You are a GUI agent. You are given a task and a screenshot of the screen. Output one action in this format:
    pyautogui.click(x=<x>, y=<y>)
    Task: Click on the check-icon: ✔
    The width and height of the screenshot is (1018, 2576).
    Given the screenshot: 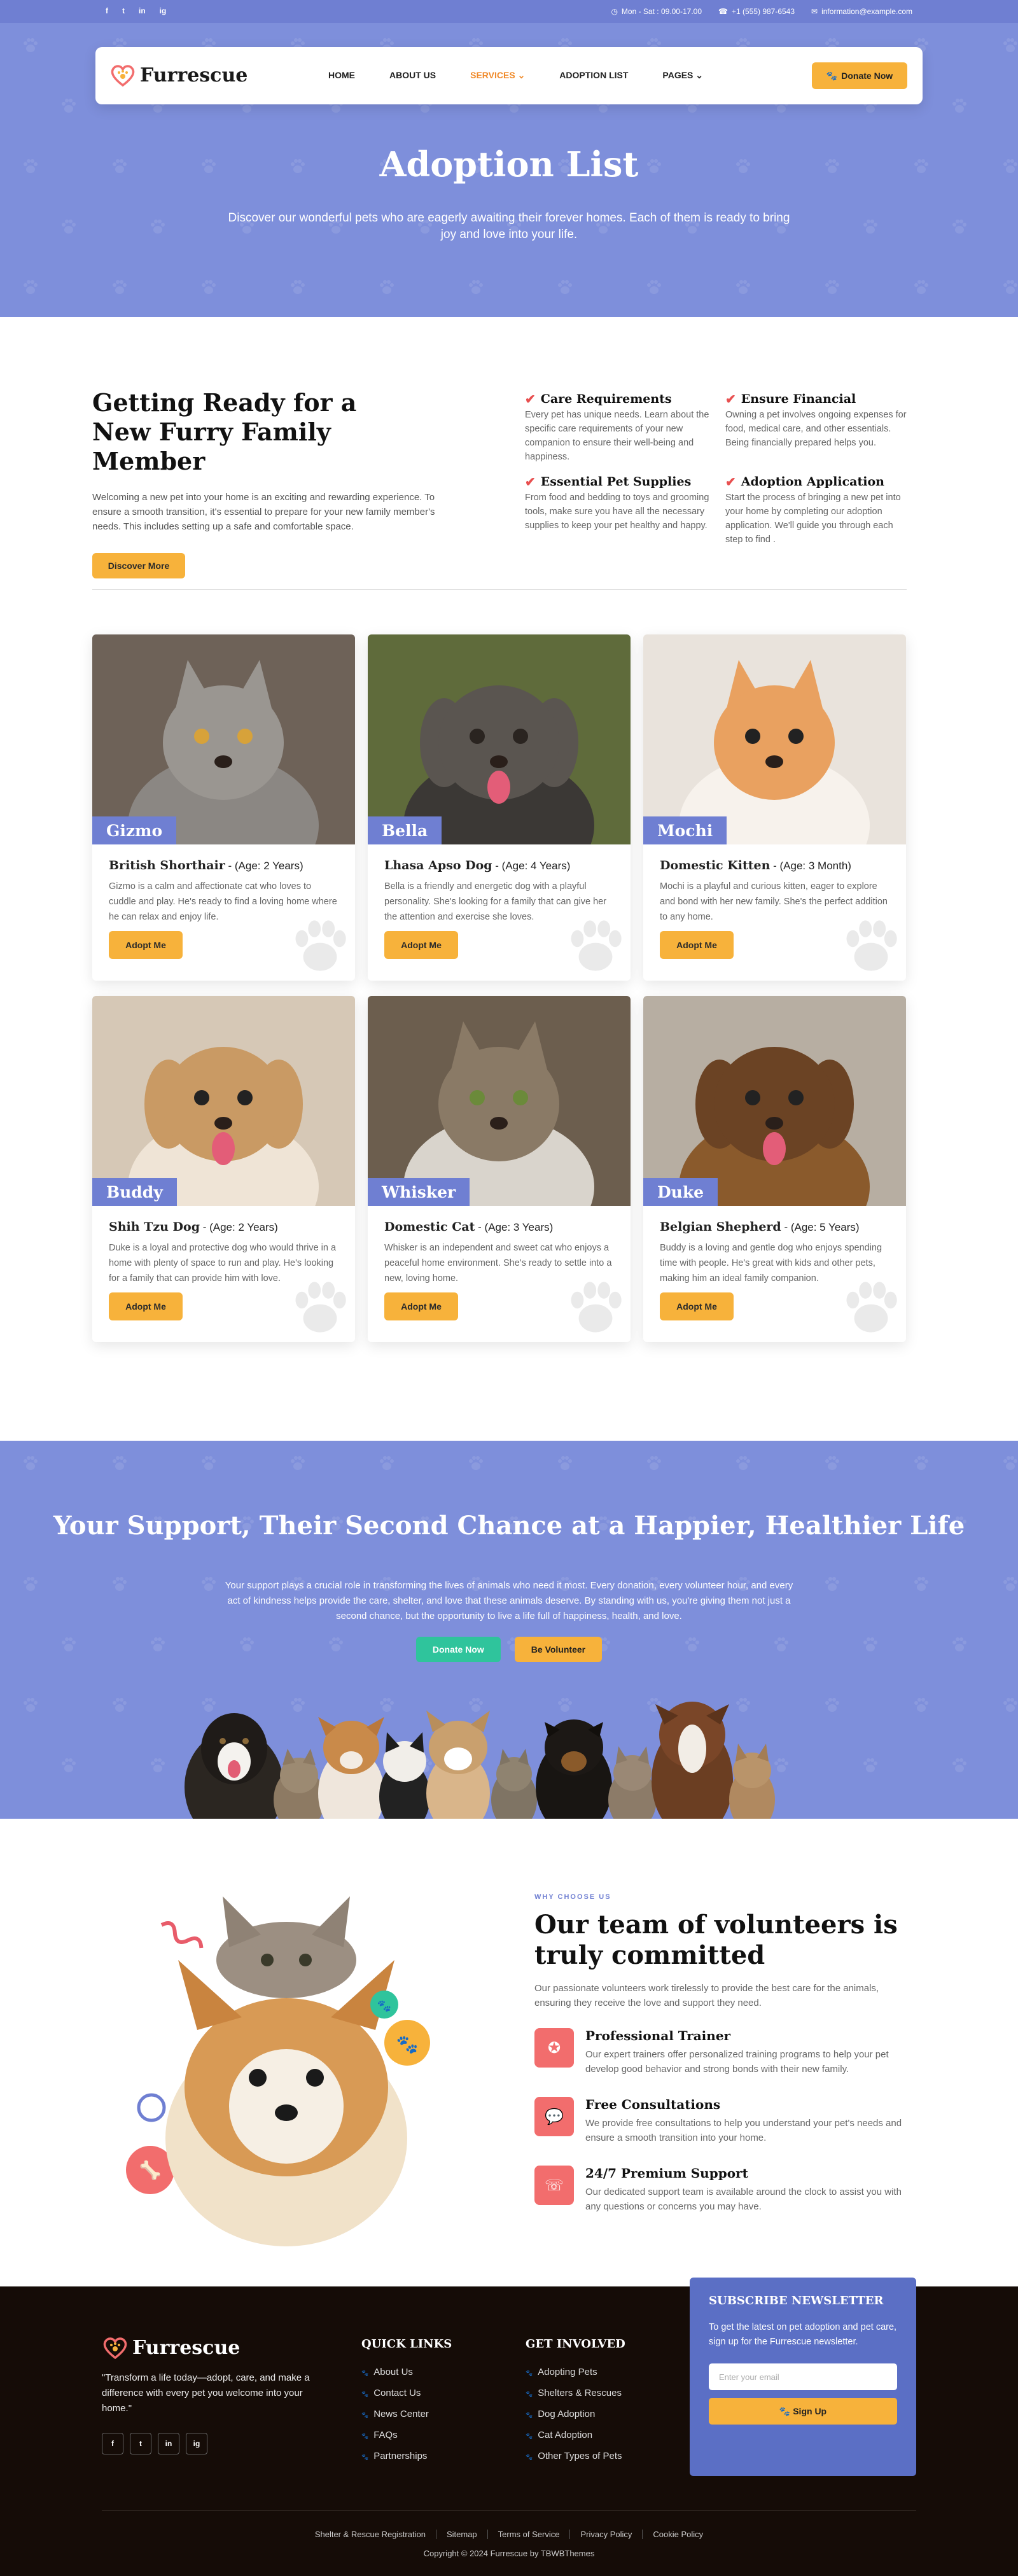 What is the action you would take?
    pyautogui.click(x=730, y=399)
    